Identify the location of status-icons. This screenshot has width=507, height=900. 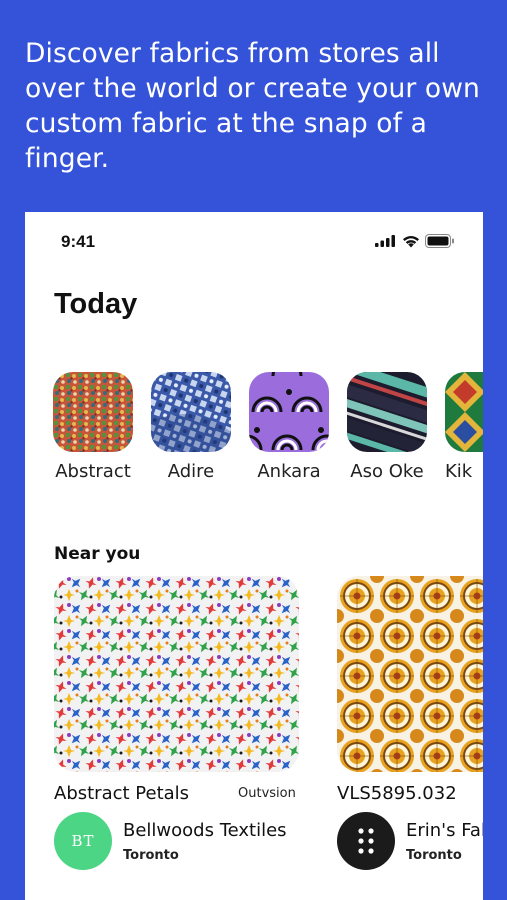
(415, 241).